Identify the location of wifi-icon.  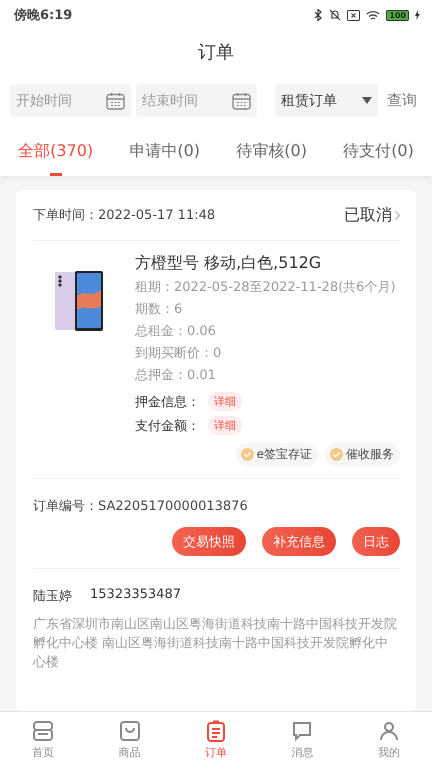
(373, 15).